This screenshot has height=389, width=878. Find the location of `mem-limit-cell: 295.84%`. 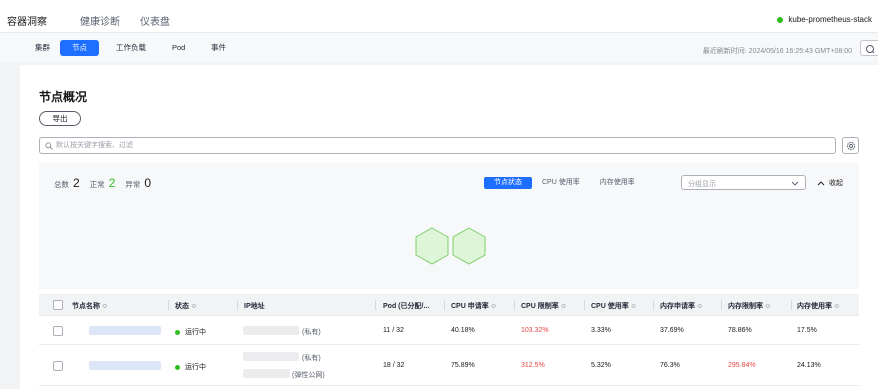

mem-limit-cell: 295.84% is located at coordinates (742, 365).